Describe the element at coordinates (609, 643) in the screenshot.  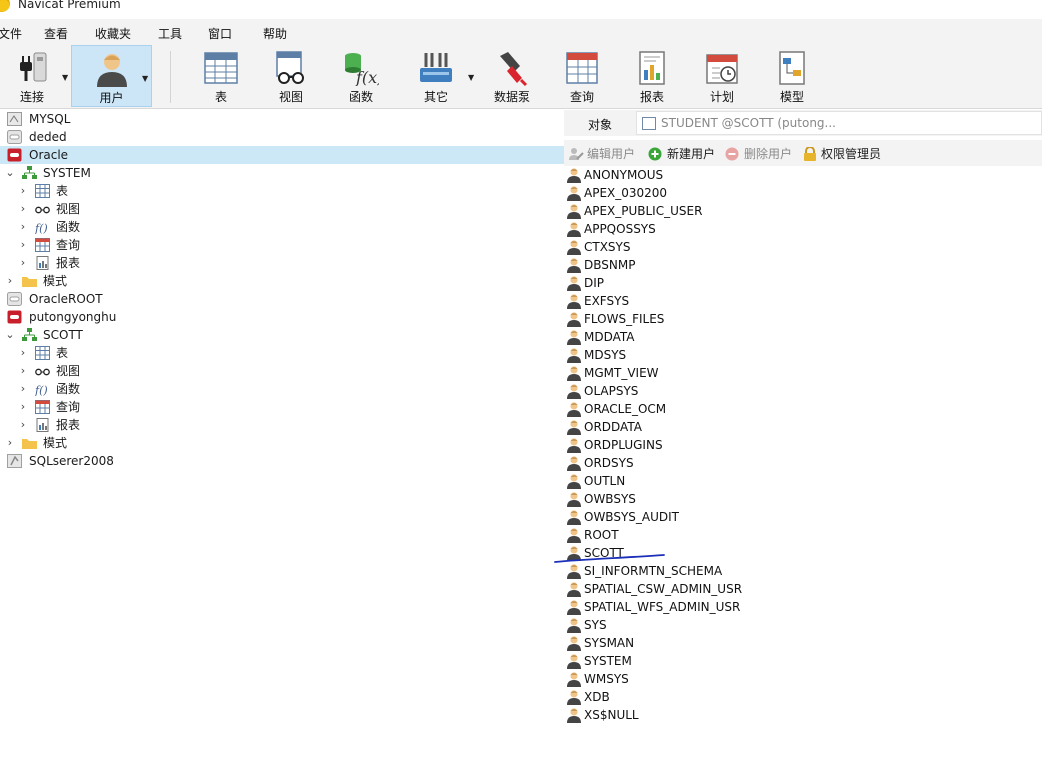
I see `user-name: SYSMAN` at that location.